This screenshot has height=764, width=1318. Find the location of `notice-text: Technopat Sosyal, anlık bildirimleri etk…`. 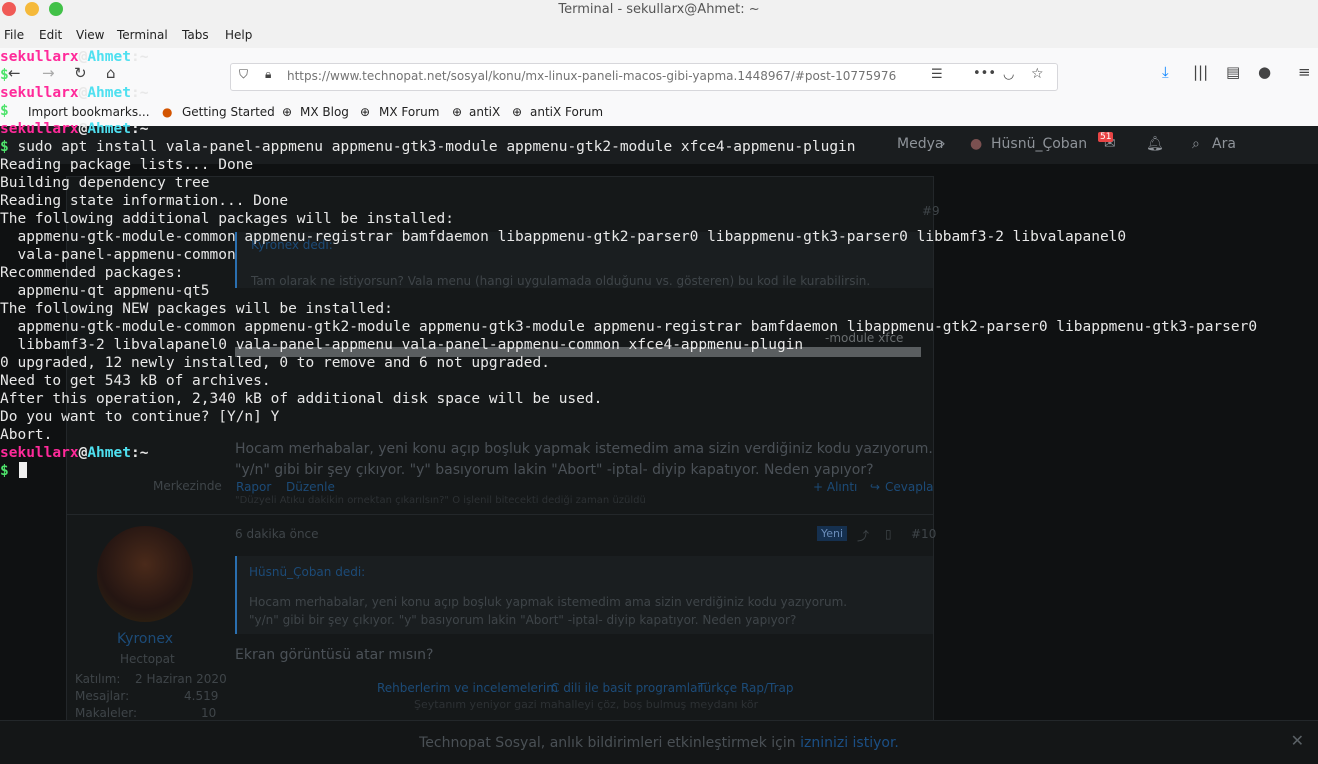

notice-text: Technopat Sosyal, anlık bildirimleri etk… is located at coordinates (659, 743).